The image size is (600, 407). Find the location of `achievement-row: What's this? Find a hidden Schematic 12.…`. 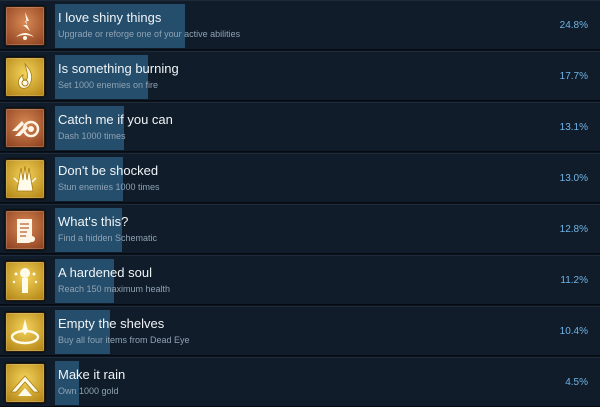

achievement-row: What's this? Find a hidden Schematic 12.… is located at coordinates (300, 229).